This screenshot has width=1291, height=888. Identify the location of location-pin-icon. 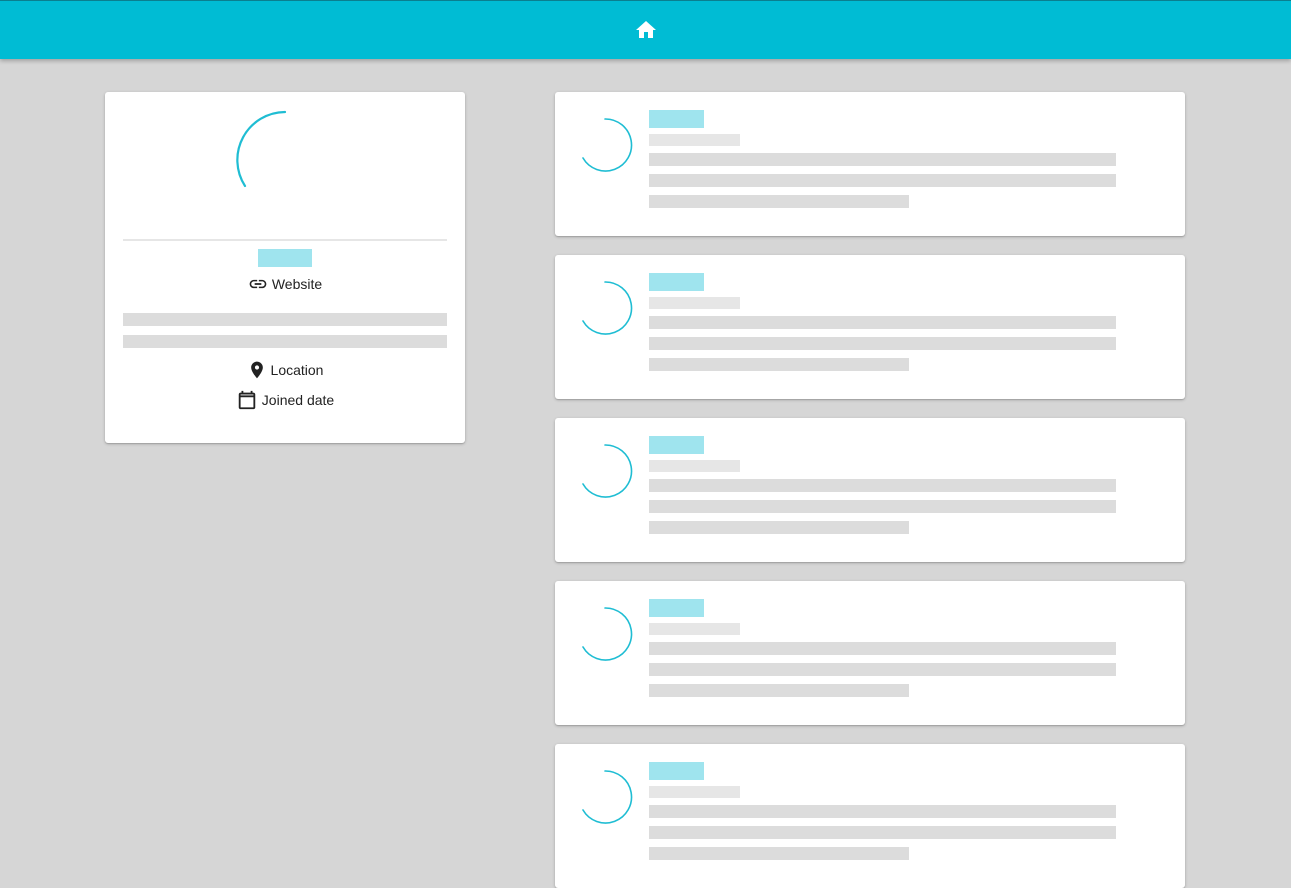
(257, 370).